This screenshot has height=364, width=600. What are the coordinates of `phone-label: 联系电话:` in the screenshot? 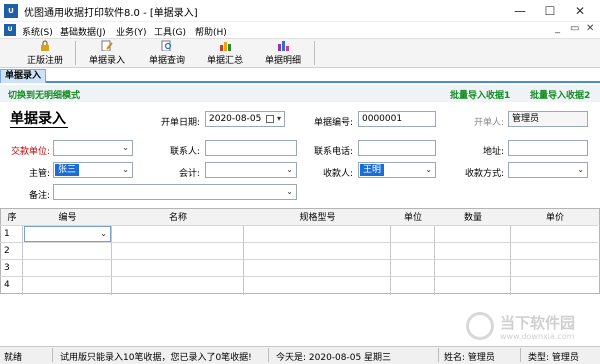 It's located at (333, 152).